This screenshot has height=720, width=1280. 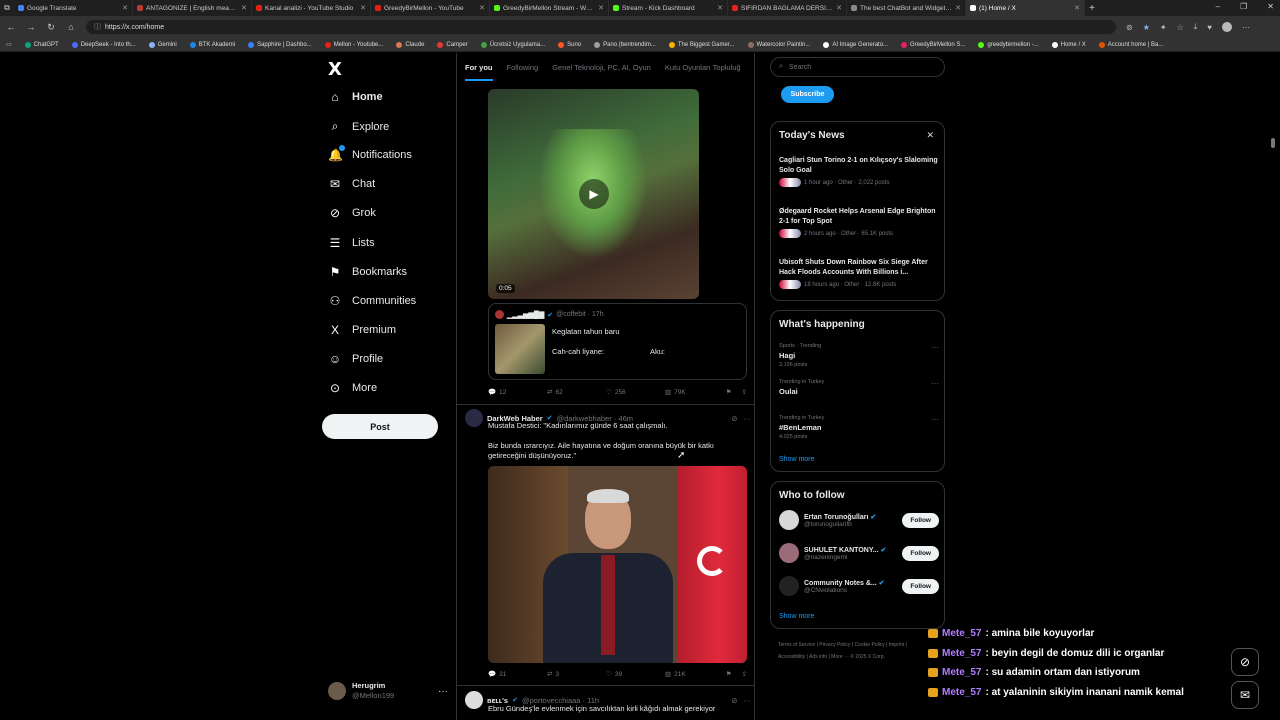 I want to click on nav-item-communities: ⚇ Communities, so click(x=372, y=301).